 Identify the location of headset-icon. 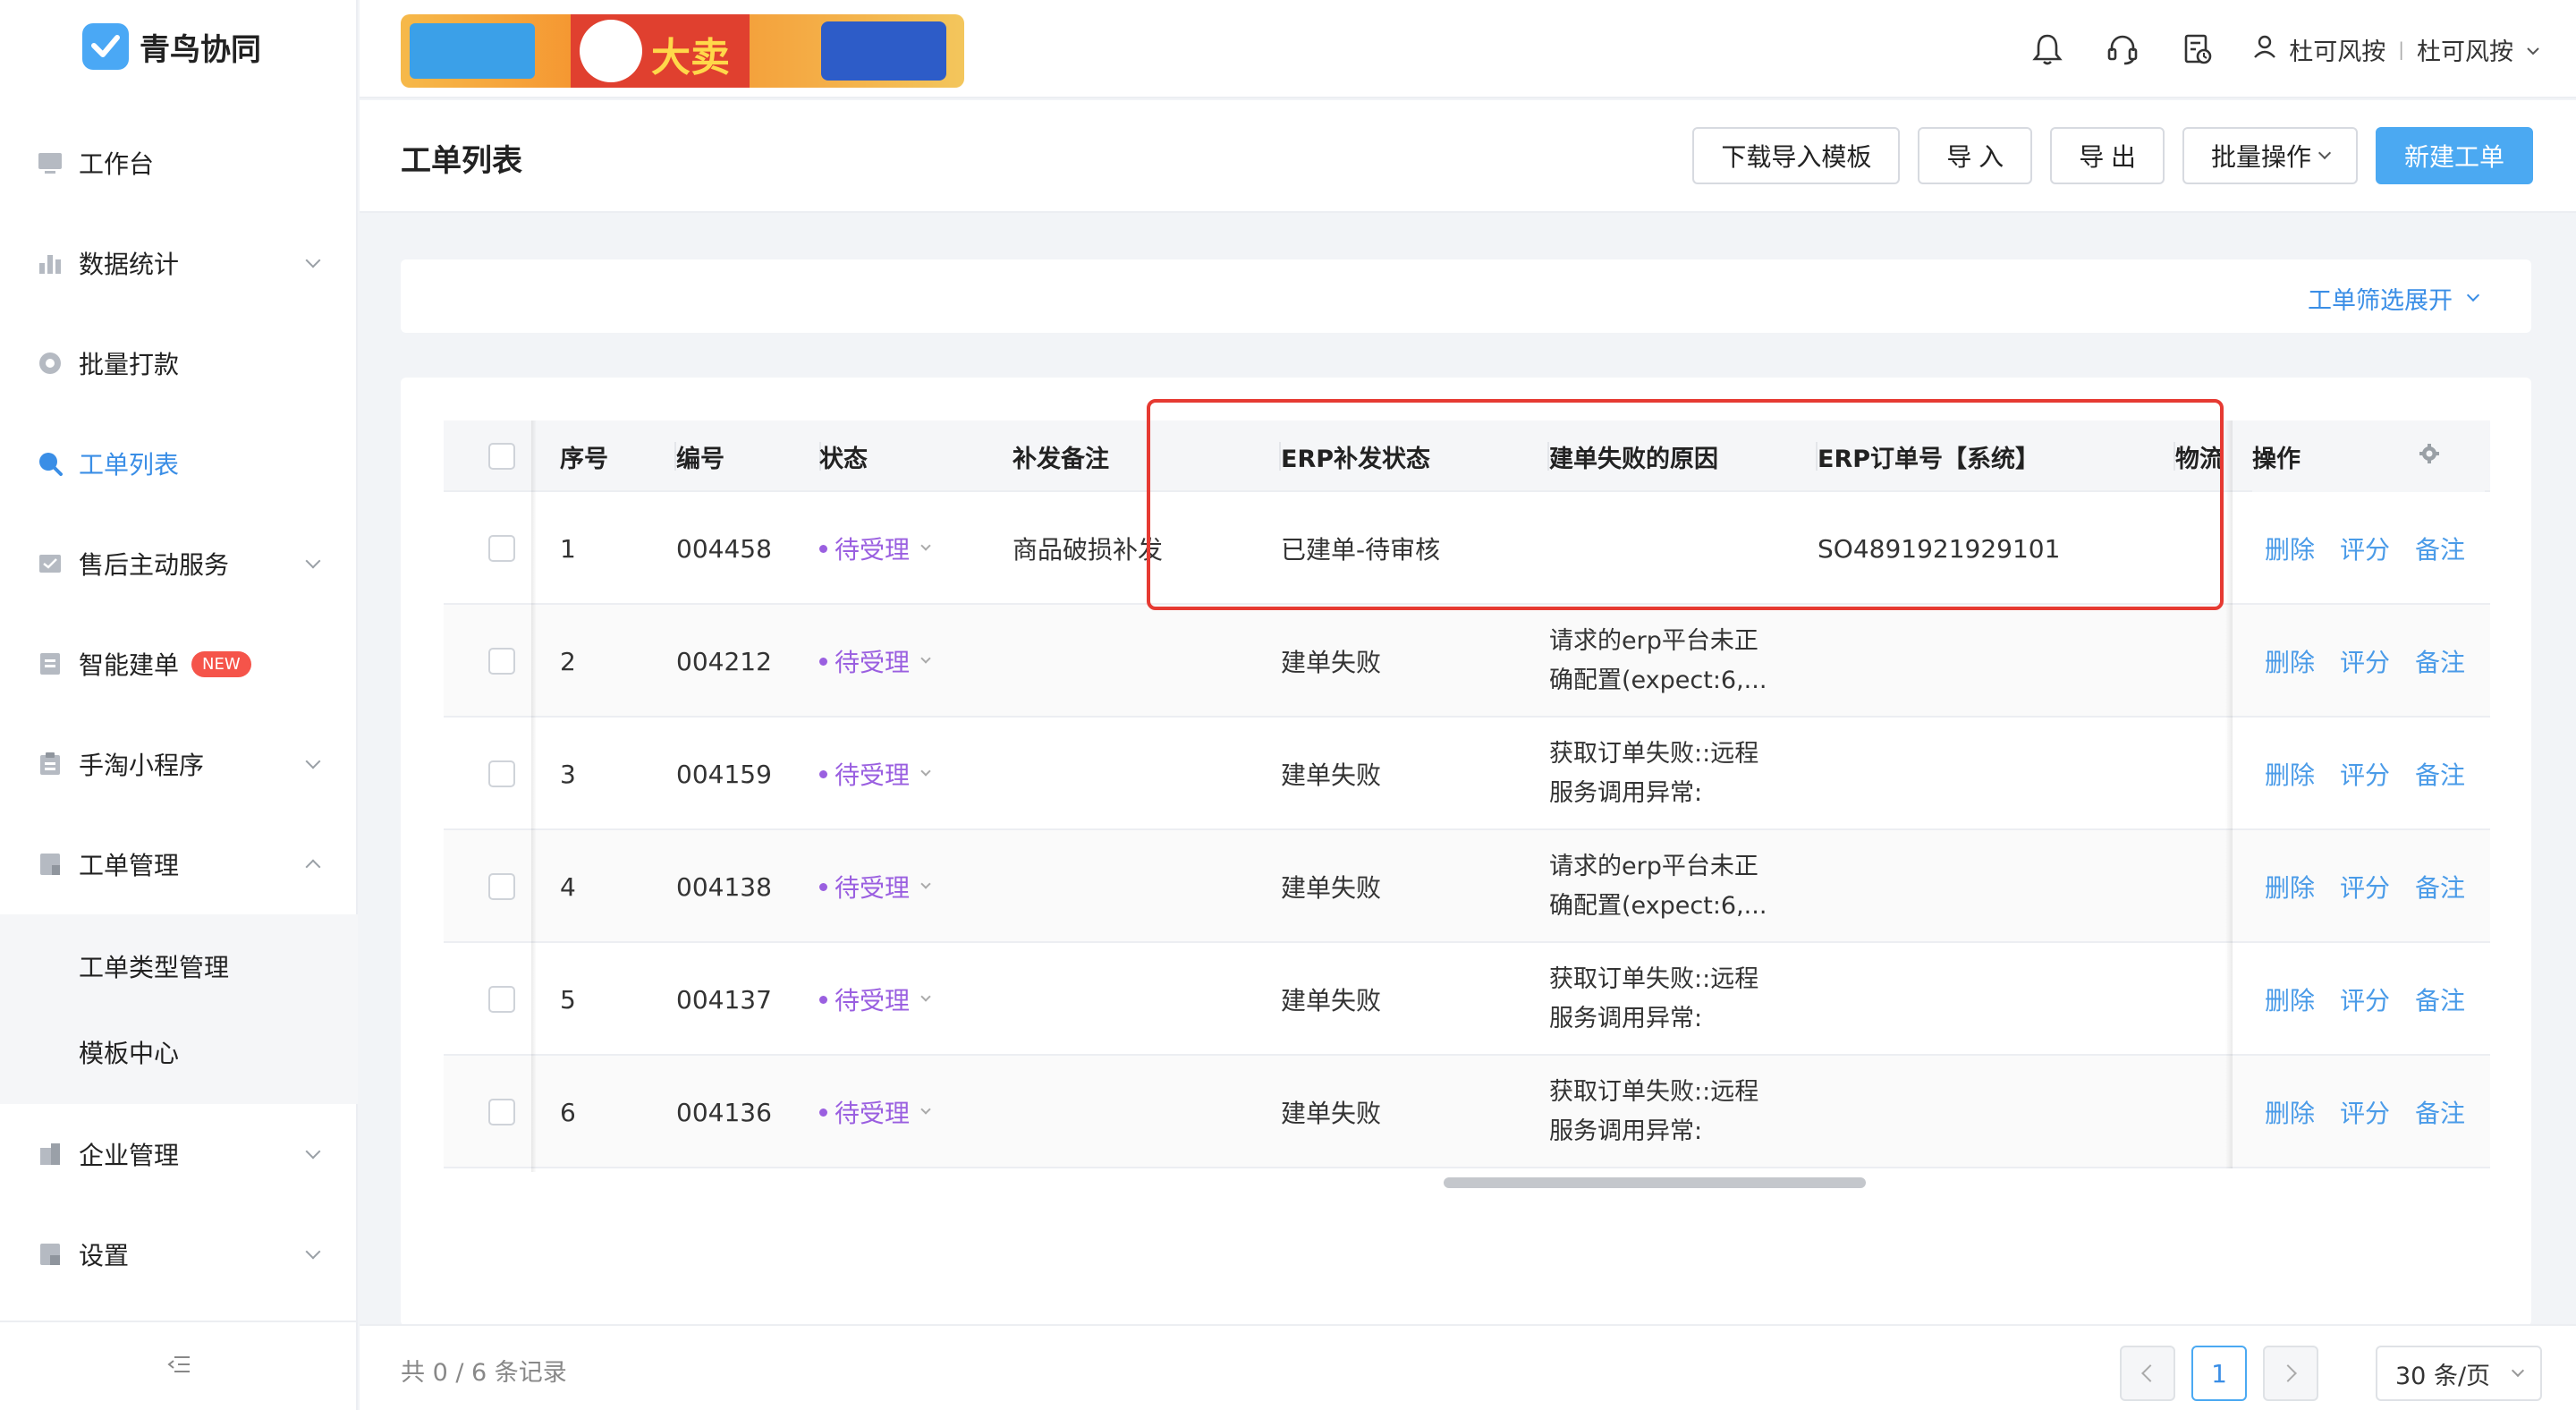
(2122, 49).